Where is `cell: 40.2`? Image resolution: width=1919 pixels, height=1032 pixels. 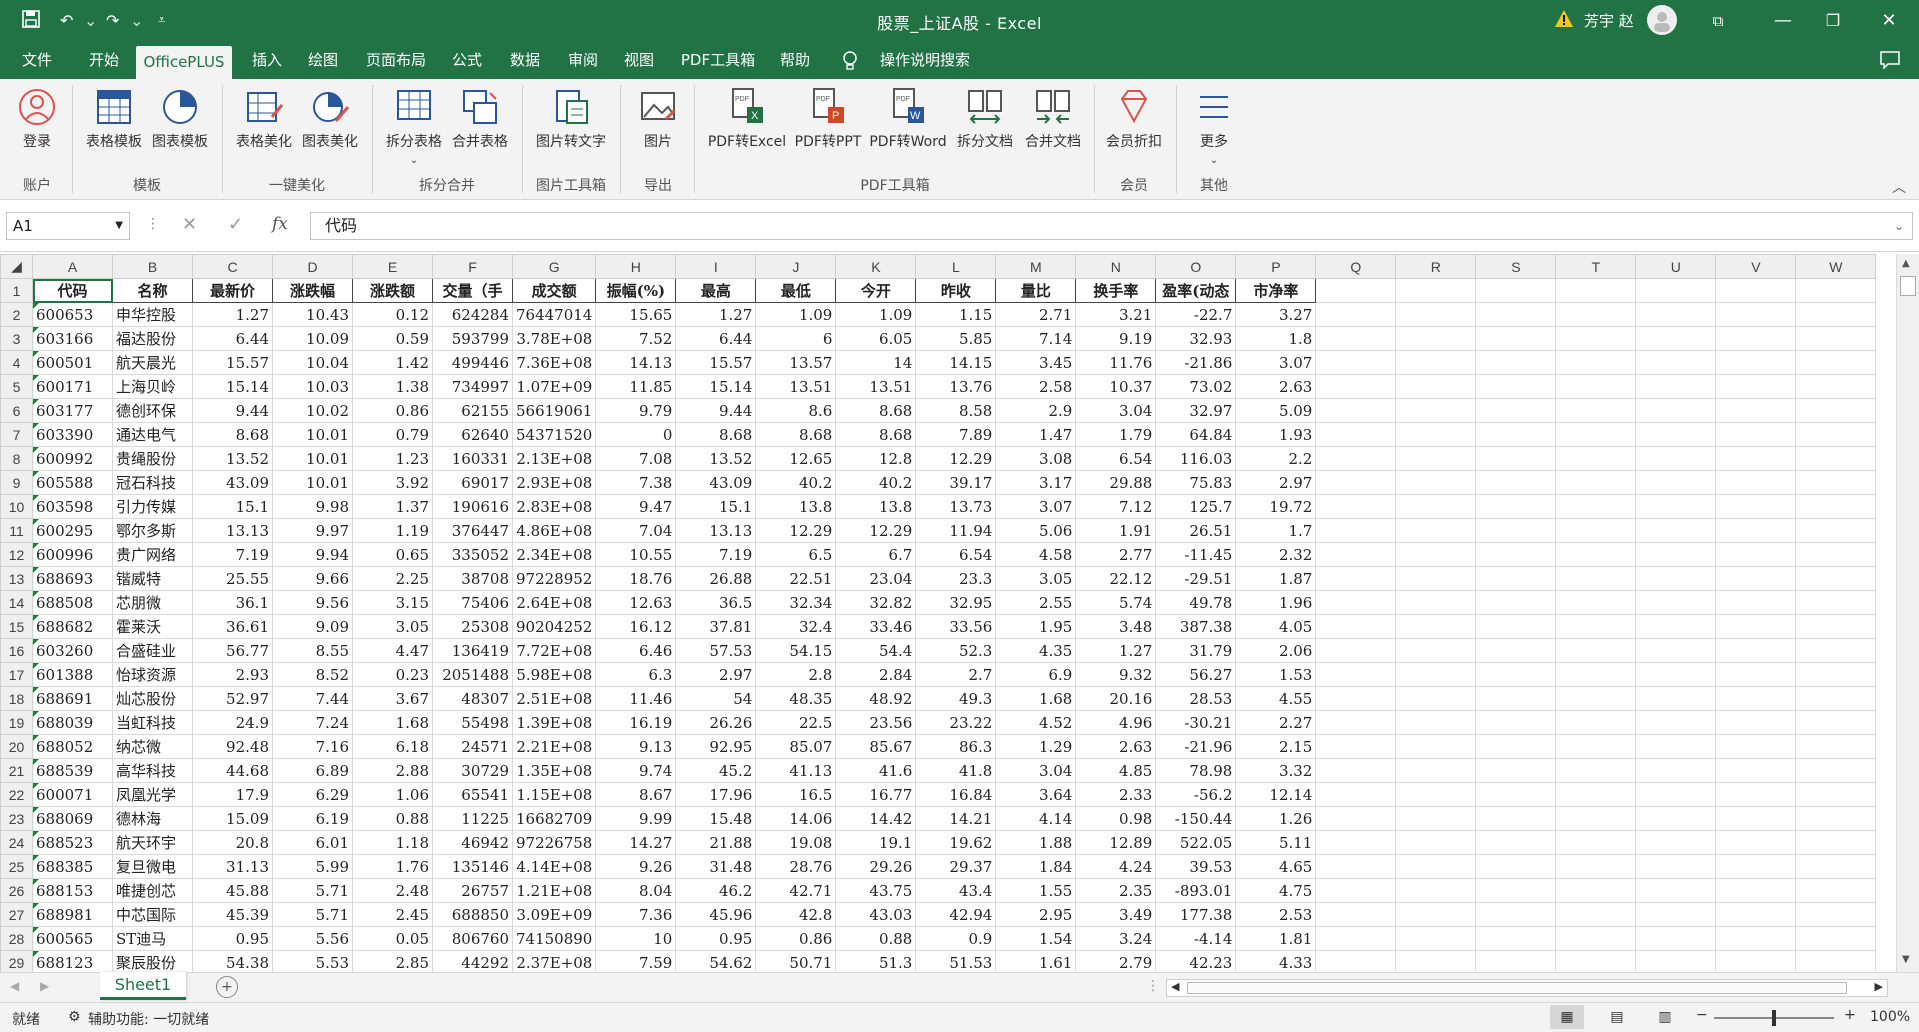
cell: 40.2 is located at coordinates (796, 482).